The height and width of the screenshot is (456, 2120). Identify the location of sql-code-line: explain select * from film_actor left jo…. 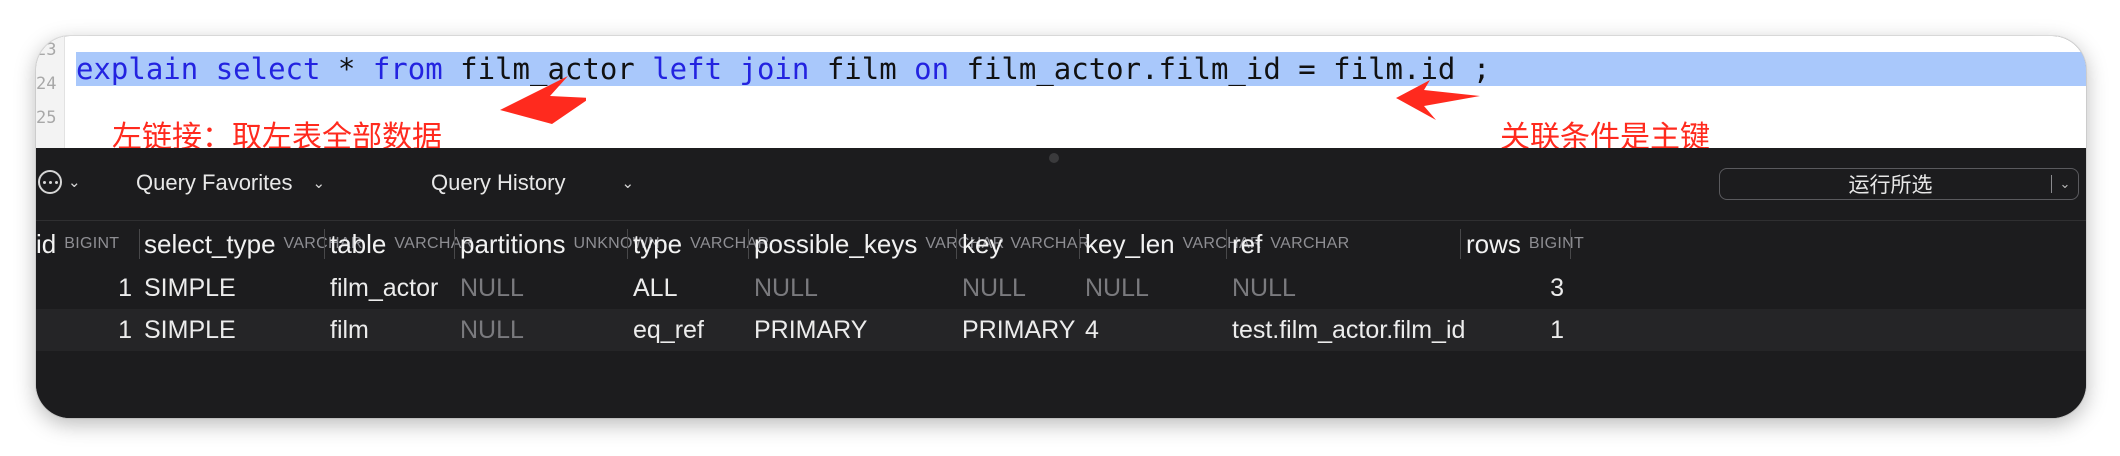
(783, 69).